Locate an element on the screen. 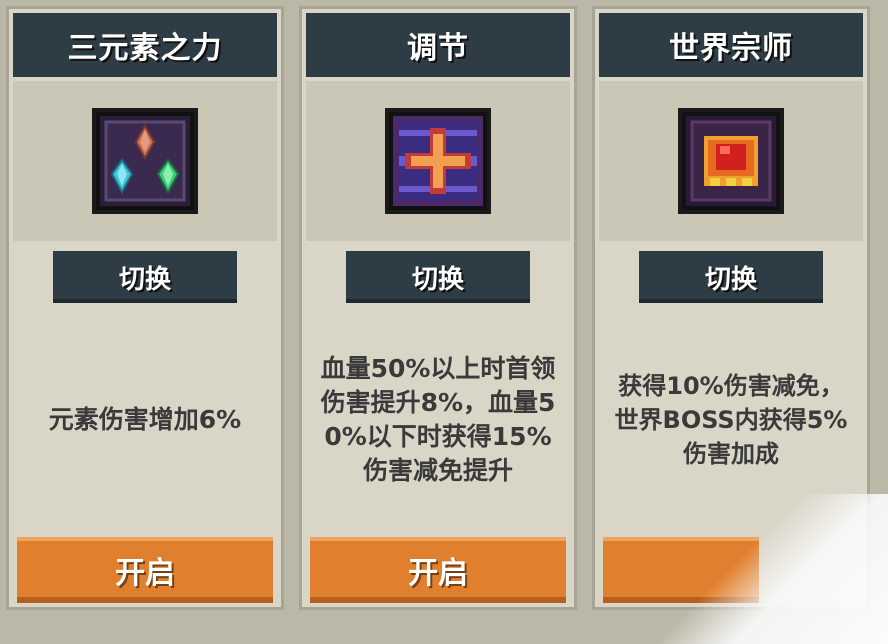 The height and width of the screenshot is (644, 888). red-gem-icon is located at coordinates (731, 161).